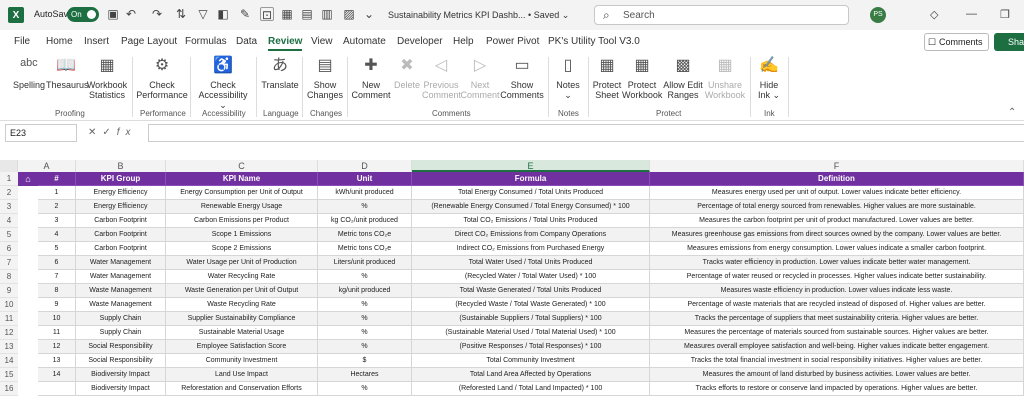 The image size is (1024, 400). I want to click on cell-kpi-name: Employee Satisfaction Score, so click(242, 347).